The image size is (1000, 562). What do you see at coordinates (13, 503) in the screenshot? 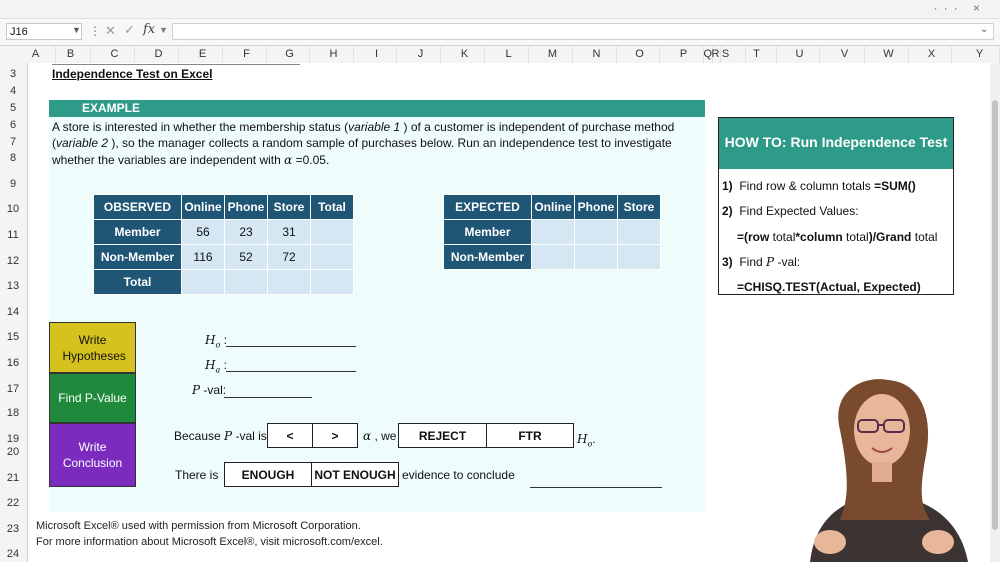
I see `row-header-22: 22` at bounding box center [13, 503].